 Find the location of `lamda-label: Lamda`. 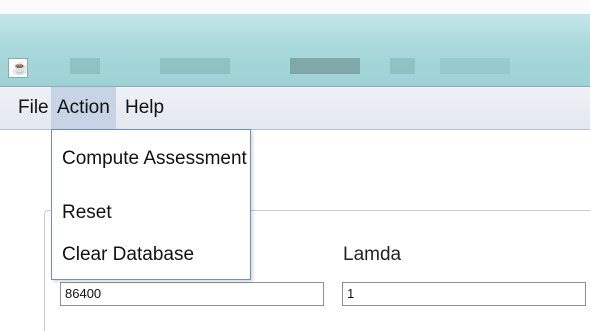

lamda-label: Lamda is located at coordinates (372, 254).